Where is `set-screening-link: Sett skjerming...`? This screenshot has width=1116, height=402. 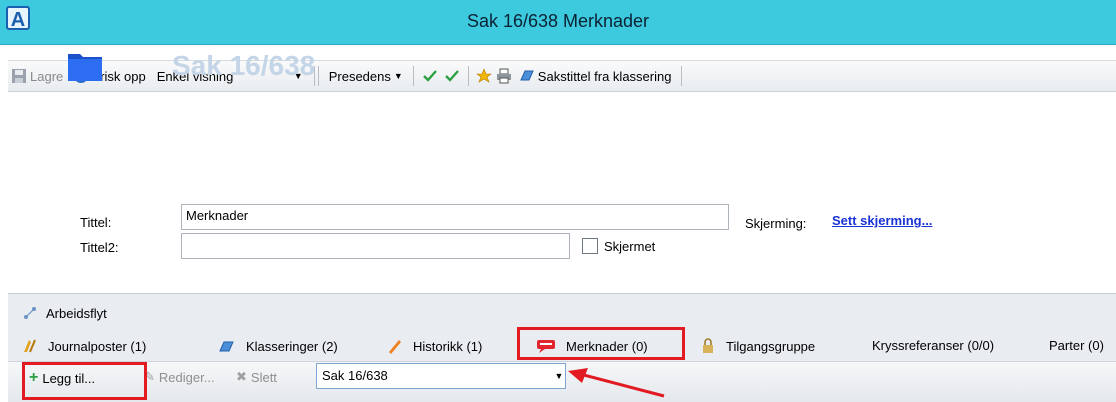 set-screening-link: Sett skjerming... is located at coordinates (882, 220).